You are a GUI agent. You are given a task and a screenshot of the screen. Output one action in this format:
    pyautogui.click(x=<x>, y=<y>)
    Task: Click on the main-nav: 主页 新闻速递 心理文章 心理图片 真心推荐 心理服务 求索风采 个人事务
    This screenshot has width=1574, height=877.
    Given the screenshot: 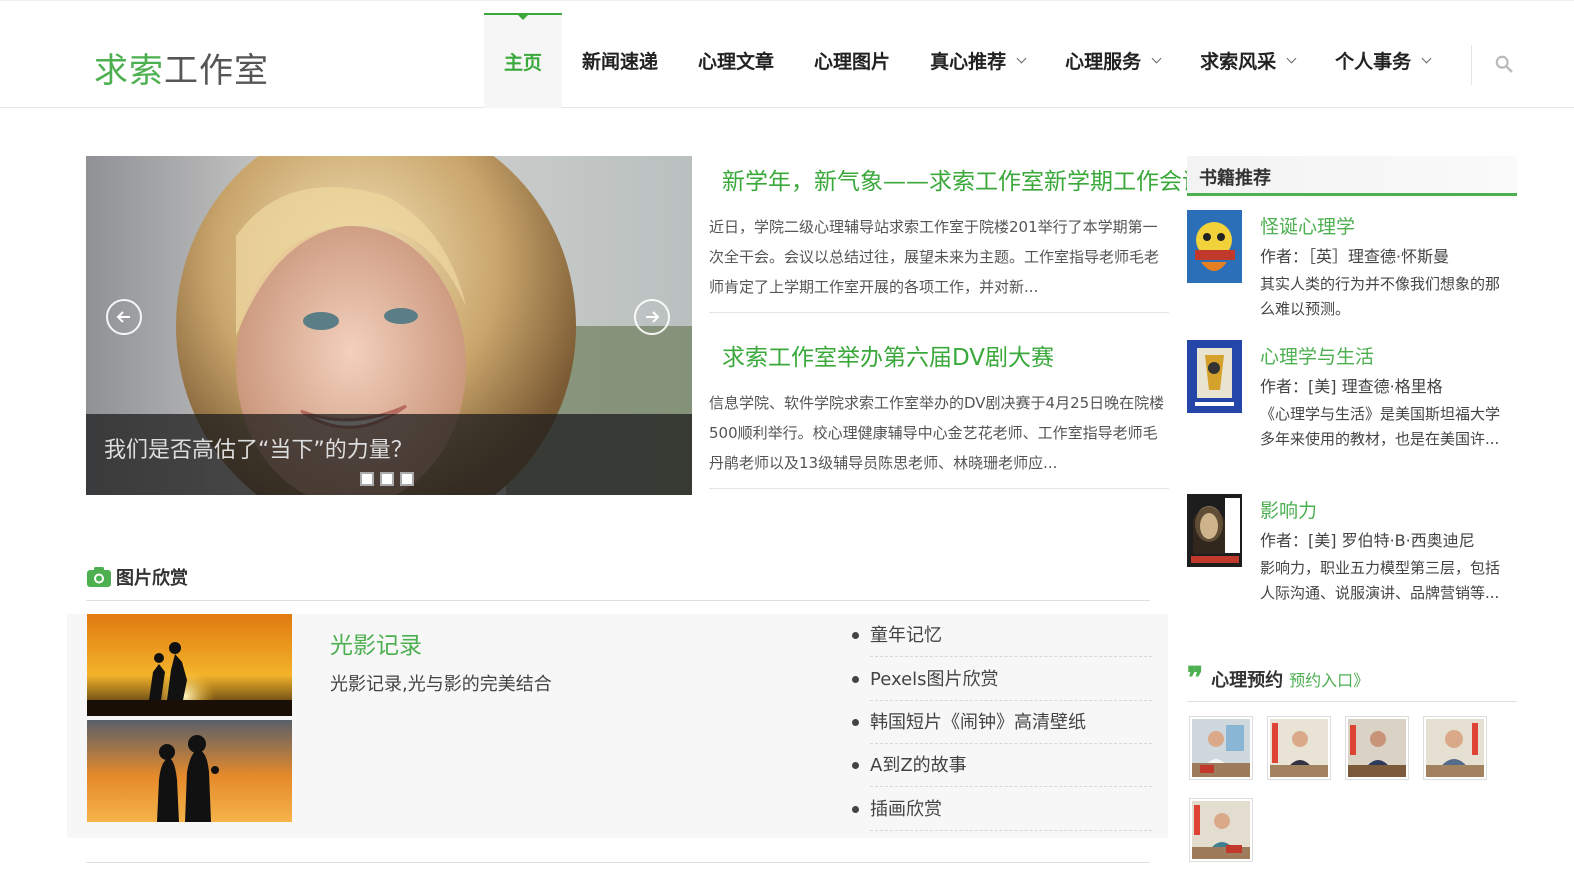 What is the action you would take?
    pyautogui.click(x=967, y=60)
    